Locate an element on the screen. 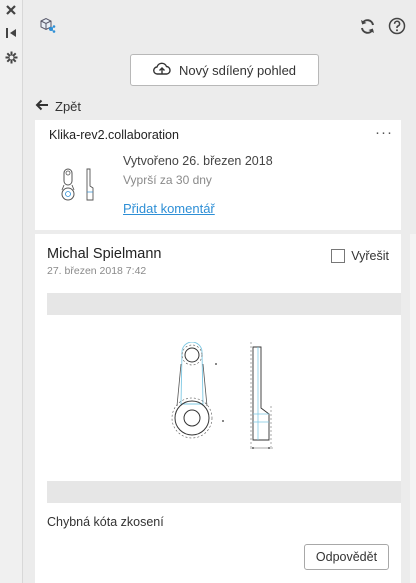 The width and height of the screenshot is (416, 583). comment-date: 27. březen 2018 7:42 is located at coordinates (97, 271).